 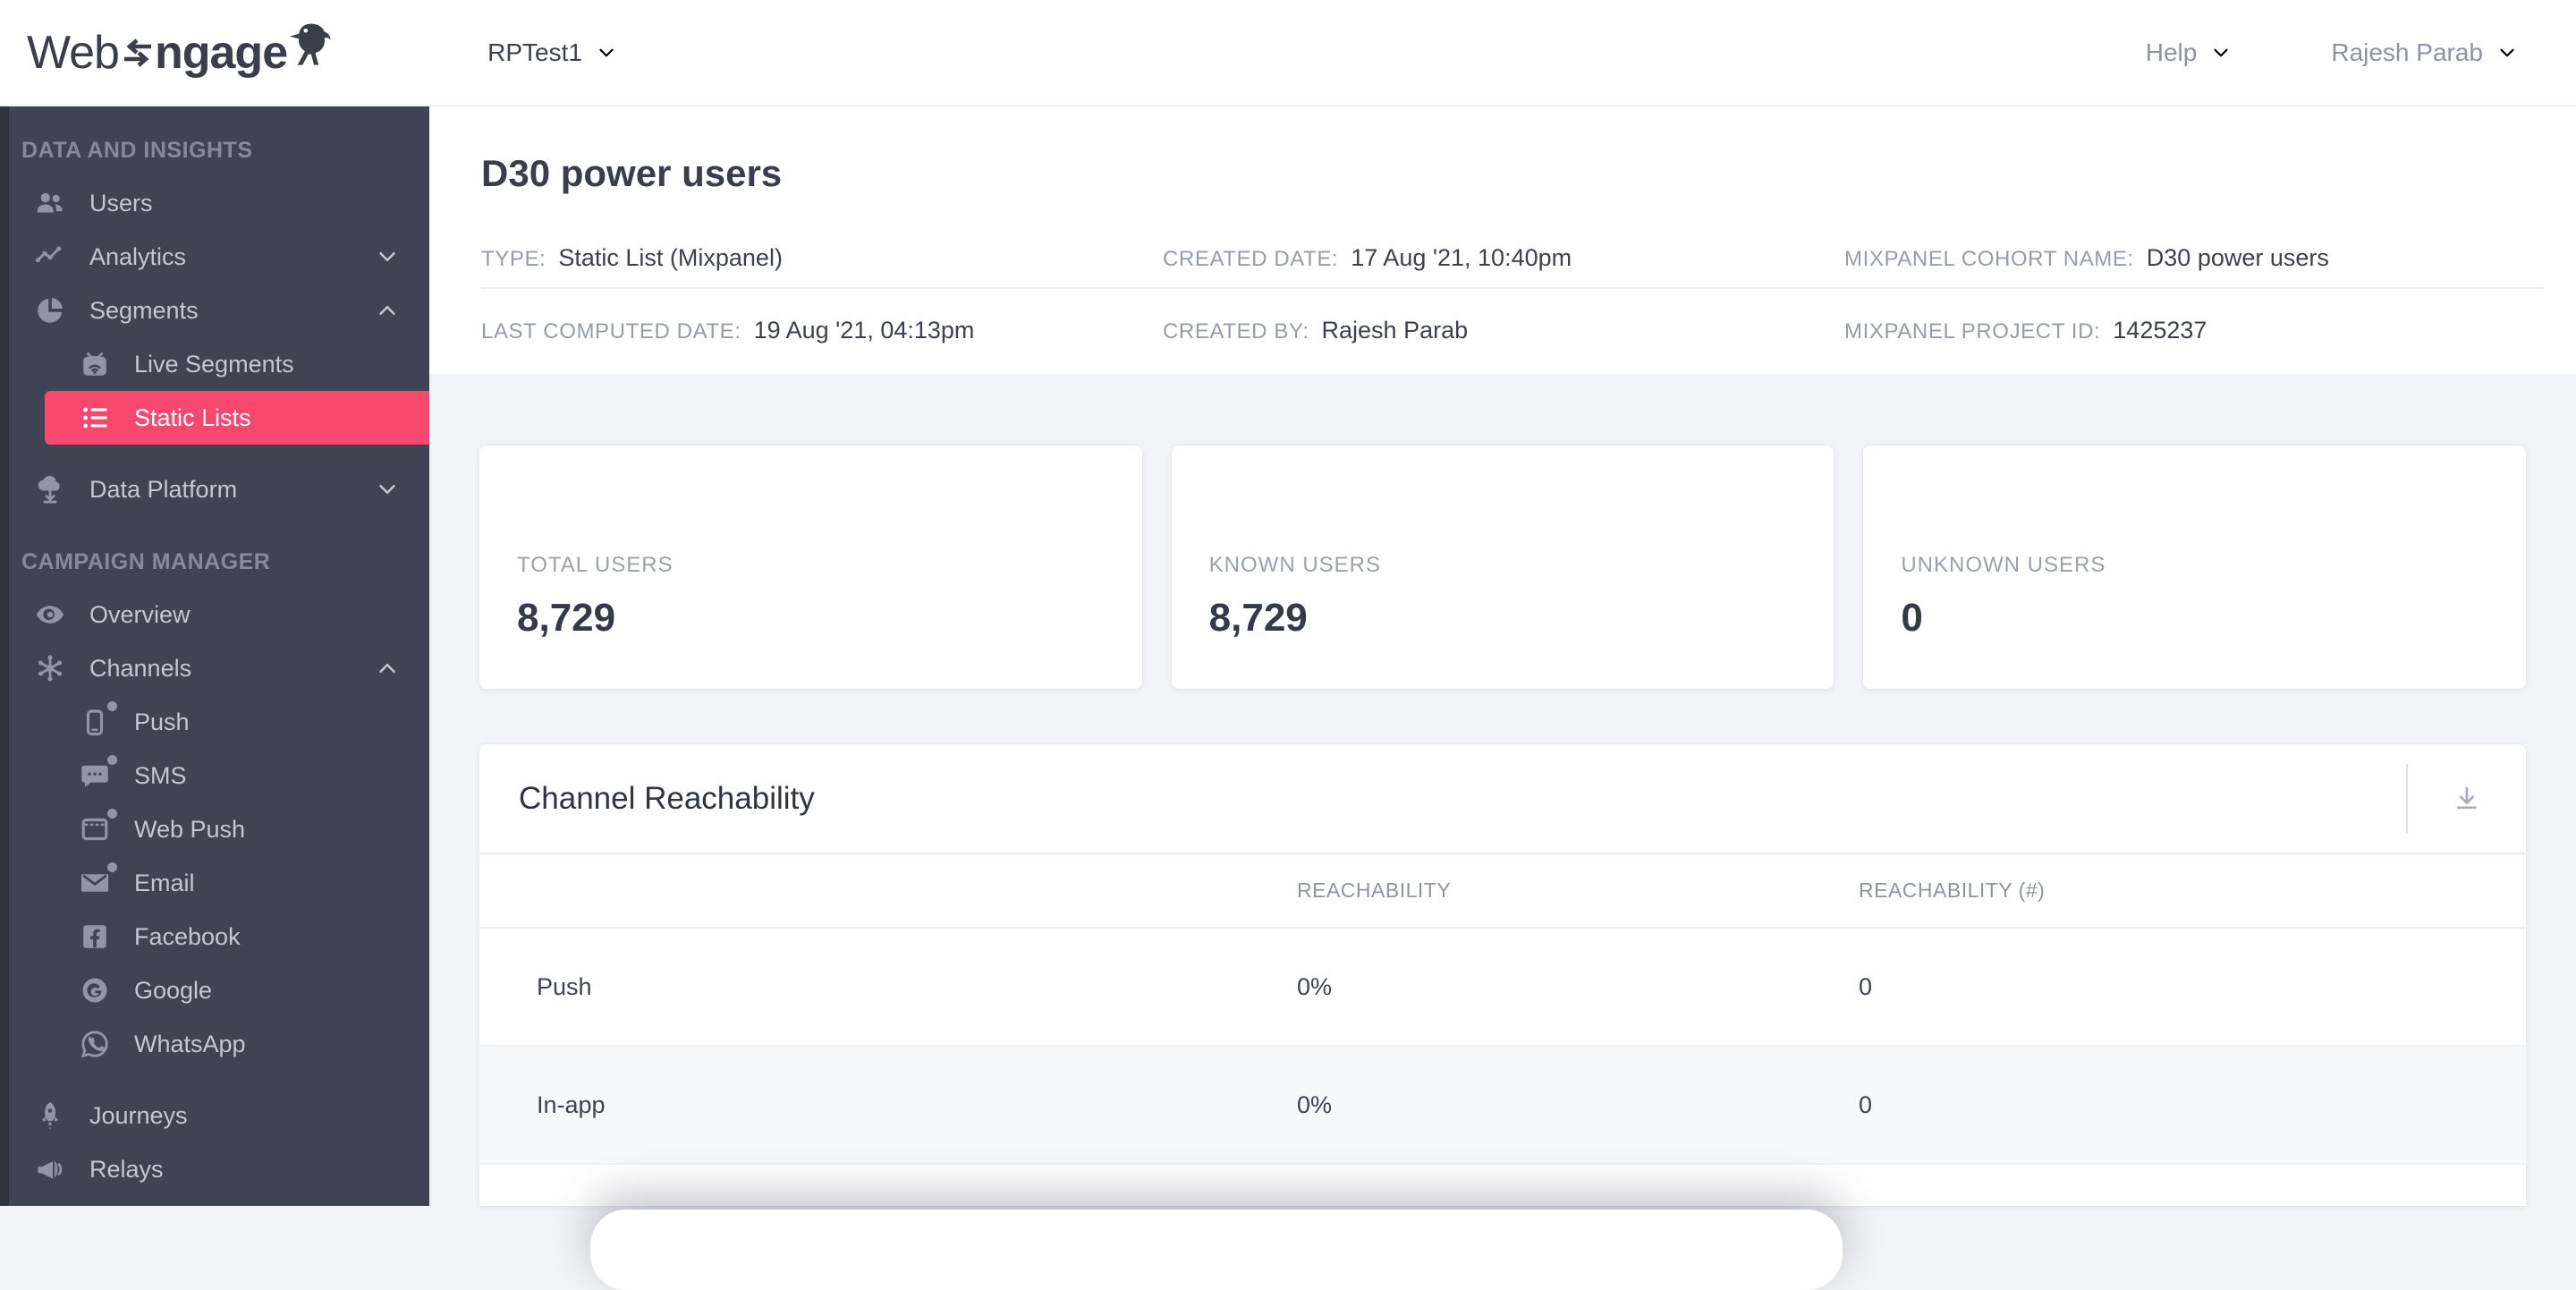 What do you see at coordinates (534, 52) in the screenshot?
I see `project-name: RPTest1` at bounding box center [534, 52].